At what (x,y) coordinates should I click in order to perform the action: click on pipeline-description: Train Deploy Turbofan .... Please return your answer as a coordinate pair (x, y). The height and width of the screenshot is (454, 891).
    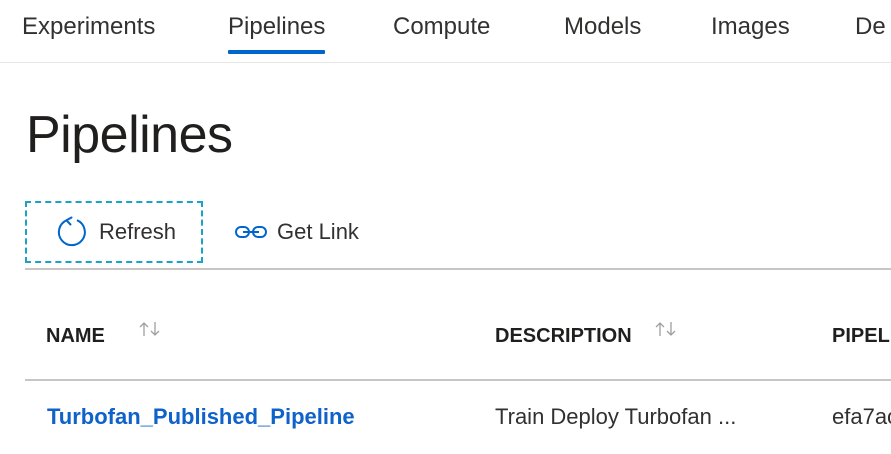
    Looking at the image, I should click on (616, 416).